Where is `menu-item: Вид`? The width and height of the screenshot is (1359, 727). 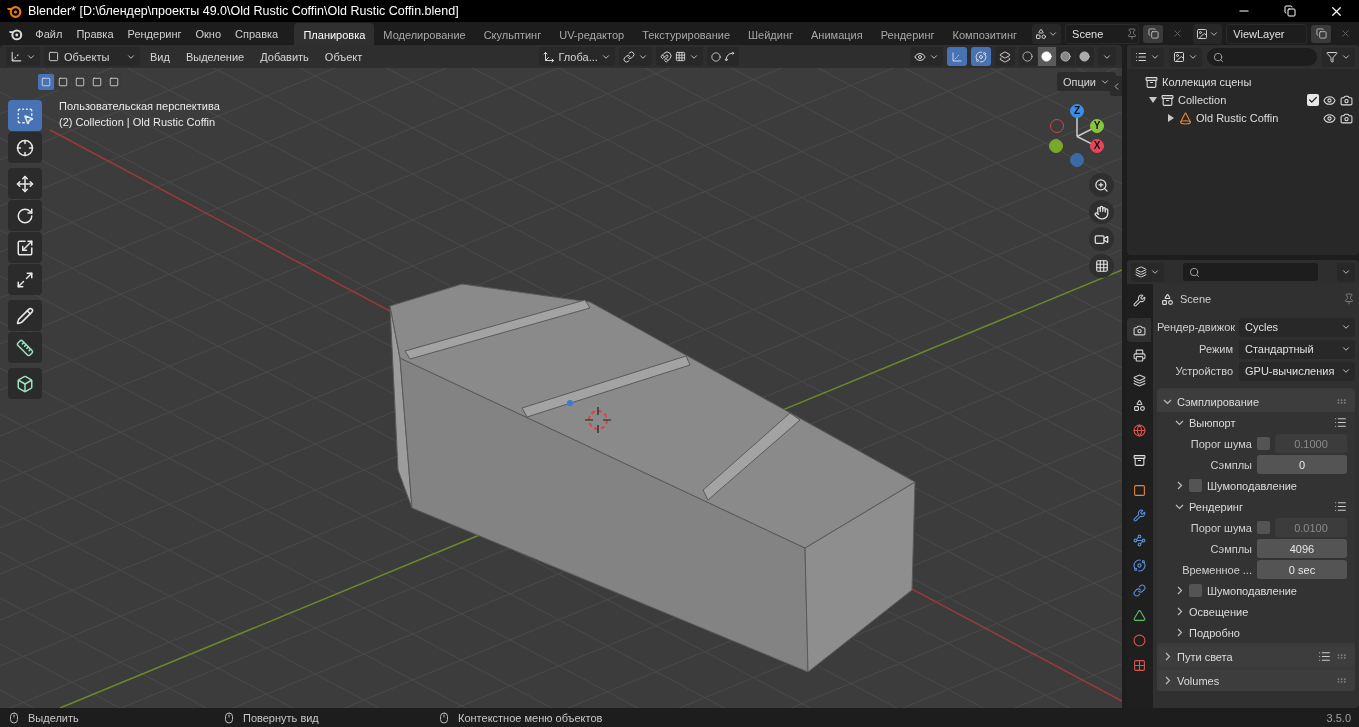
menu-item: Вид is located at coordinates (160, 56).